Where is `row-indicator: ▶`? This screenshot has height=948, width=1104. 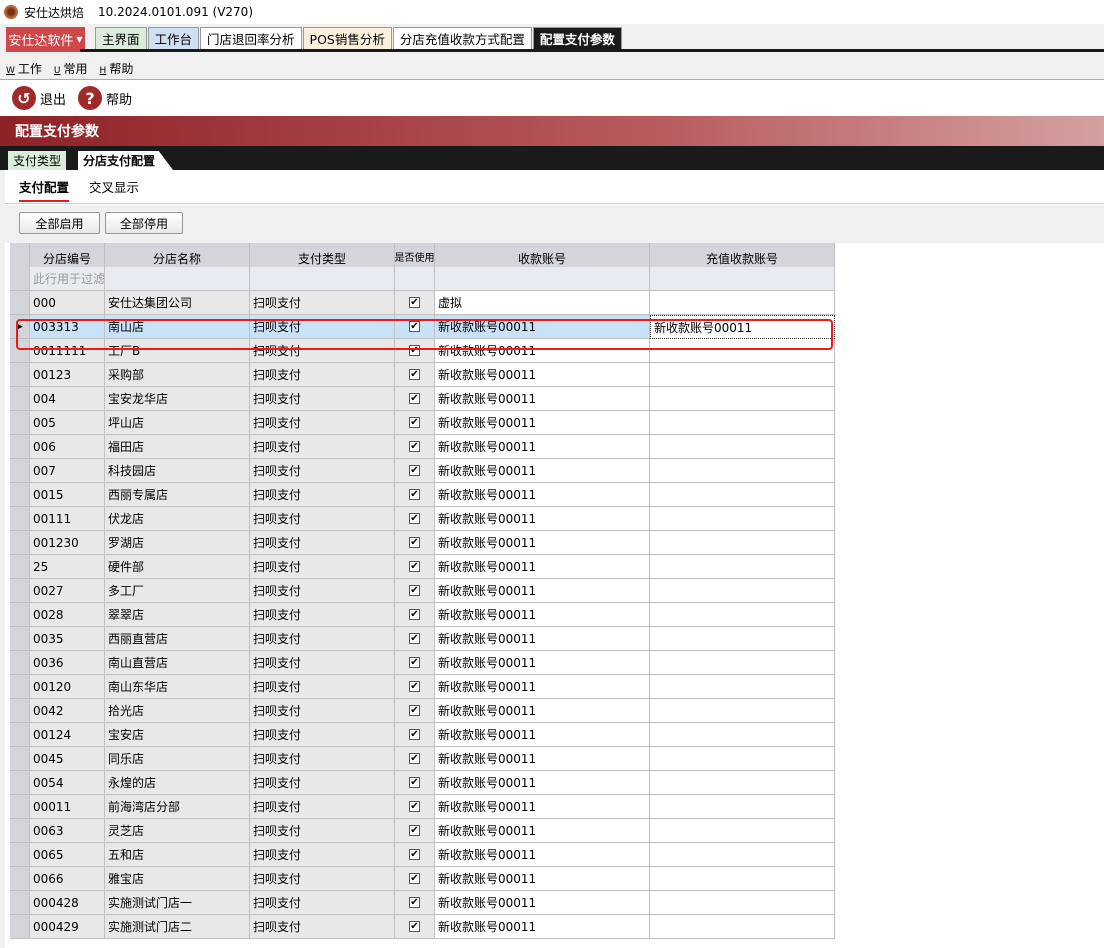
row-indicator: ▶ is located at coordinates (20, 327).